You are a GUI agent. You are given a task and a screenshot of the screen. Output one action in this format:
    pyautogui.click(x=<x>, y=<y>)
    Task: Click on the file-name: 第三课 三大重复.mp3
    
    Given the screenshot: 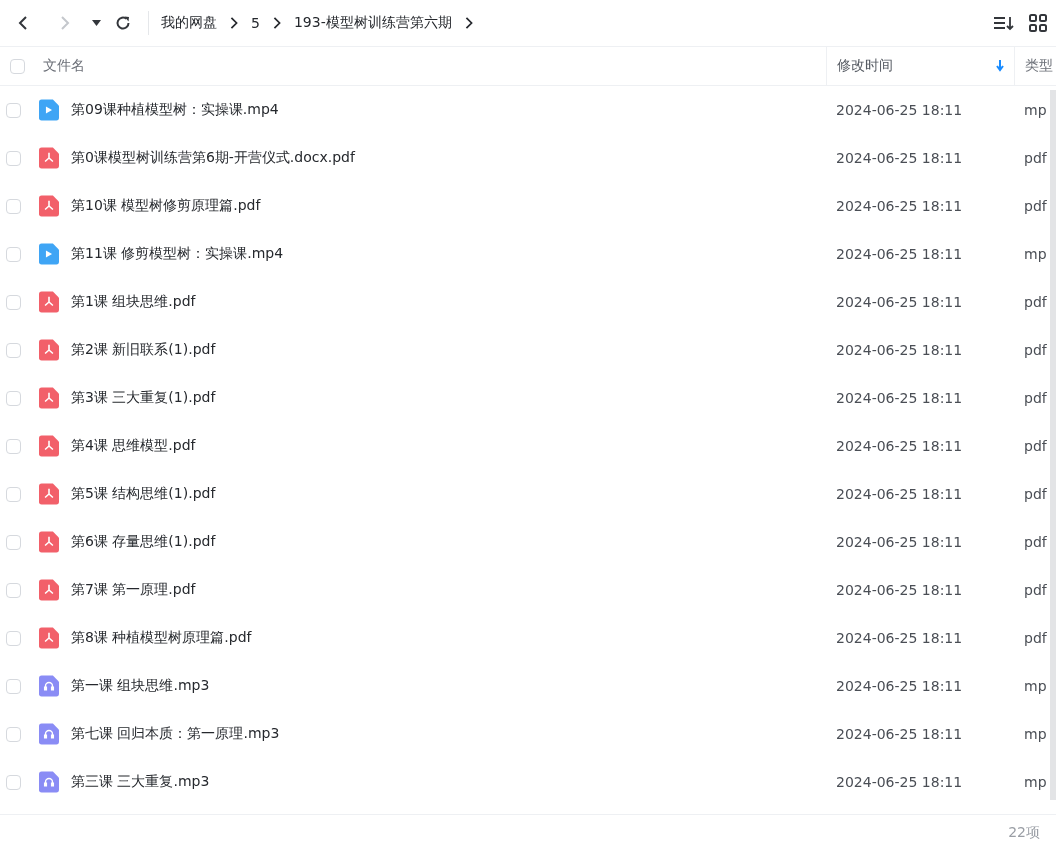 What is the action you would take?
    pyautogui.click(x=140, y=782)
    